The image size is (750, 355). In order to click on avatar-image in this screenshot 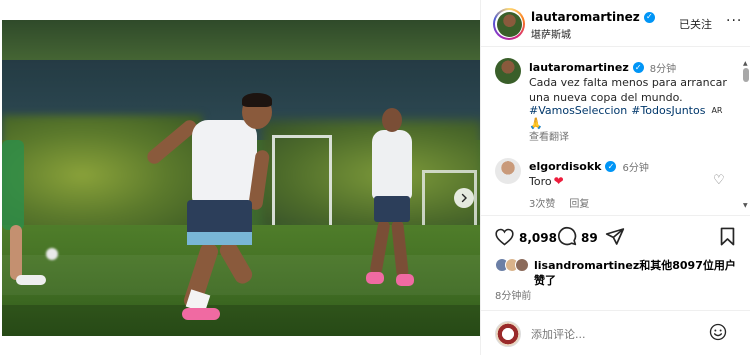, I will do `click(509, 24)`.